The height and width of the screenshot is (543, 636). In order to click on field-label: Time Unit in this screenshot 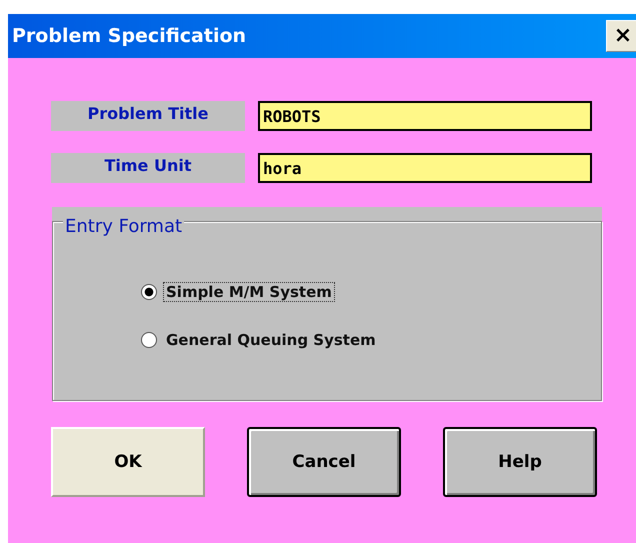, I will do `click(148, 168)`.